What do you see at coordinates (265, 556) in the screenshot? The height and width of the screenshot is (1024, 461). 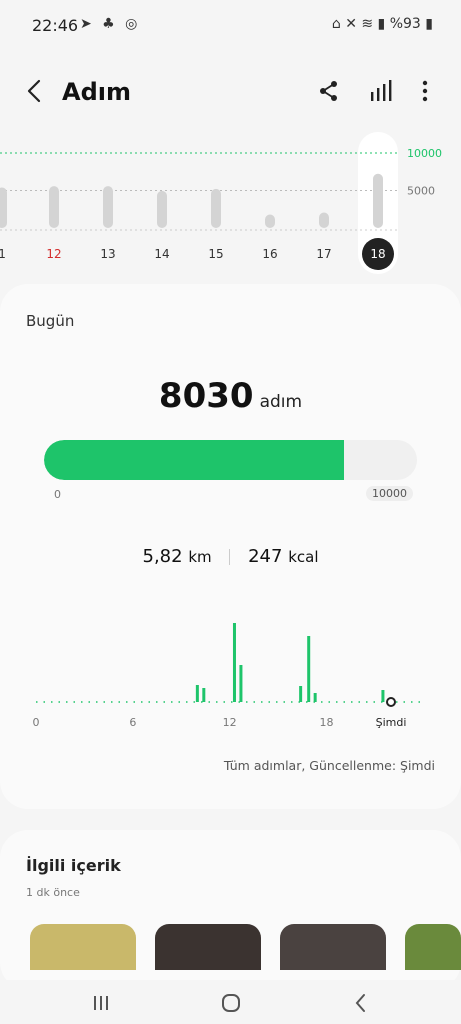 I see `calories-value: 247` at bounding box center [265, 556].